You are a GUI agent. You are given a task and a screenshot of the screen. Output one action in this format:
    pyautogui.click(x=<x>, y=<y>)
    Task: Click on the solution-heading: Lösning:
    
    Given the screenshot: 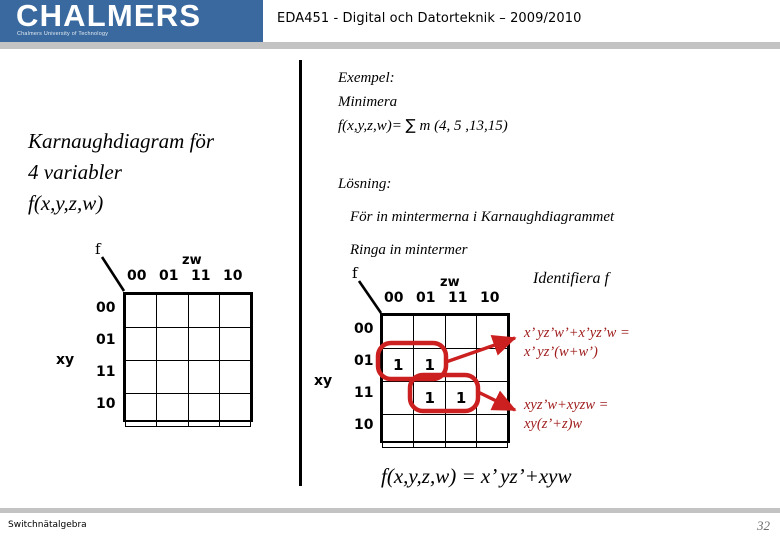 What is the action you would take?
    pyautogui.click(x=365, y=184)
    